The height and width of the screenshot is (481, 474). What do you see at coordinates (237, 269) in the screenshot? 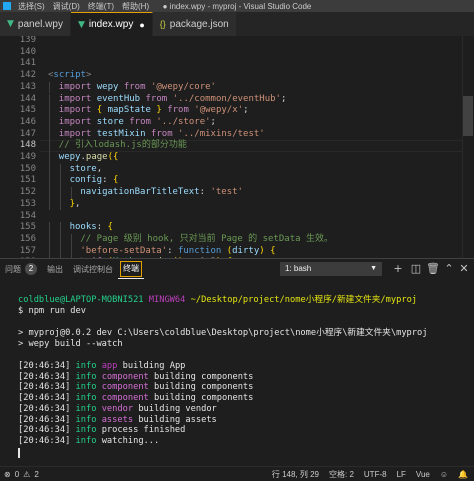
I see `panel-header: 问题 2 输出 调试控制台 终端 1: bash ▼ + ◫ 🗑 ⌃ ✕` at bounding box center [237, 269].